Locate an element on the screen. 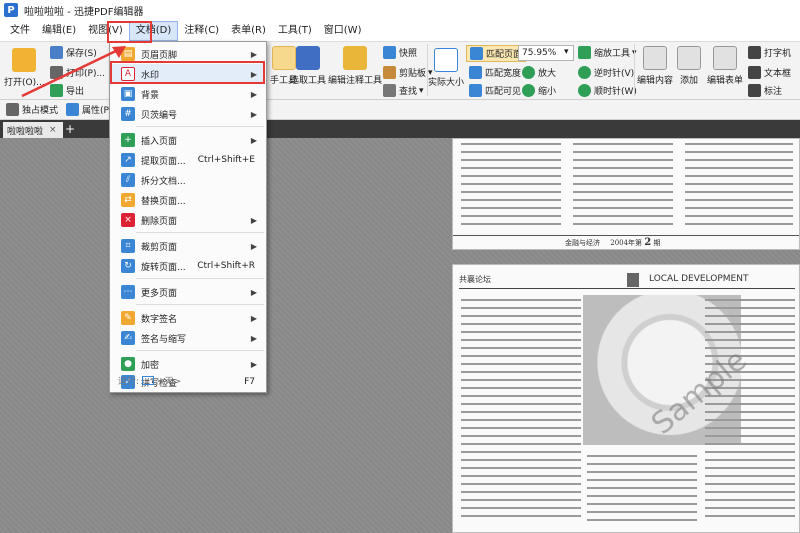 This screenshot has height=533, width=800. menu-divider is located at coordinates (200, 126).